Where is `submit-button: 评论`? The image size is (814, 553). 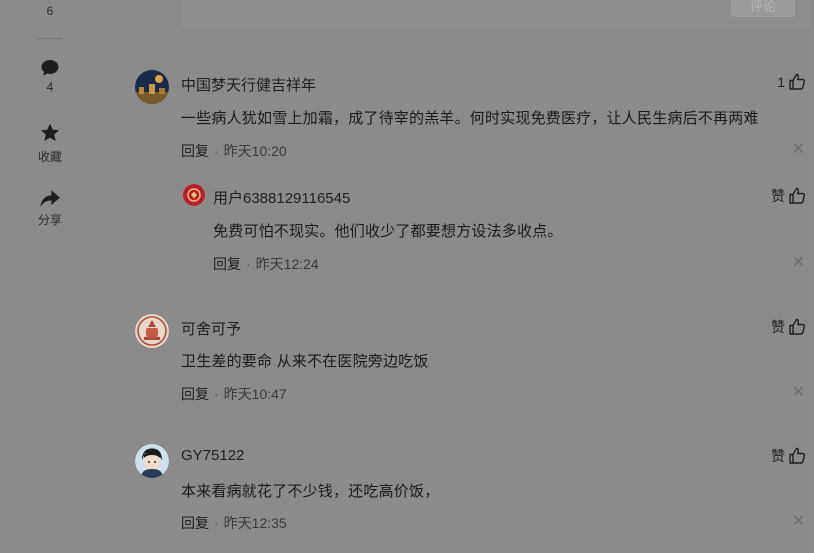
submit-button: 评论 is located at coordinates (763, 8).